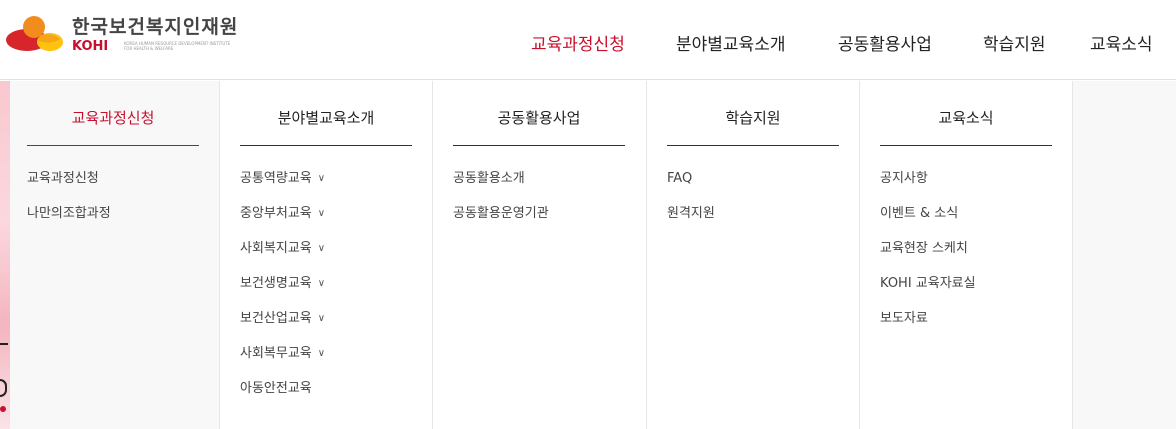 This screenshot has height=429, width=1176. Describe the element at coordinates (1121, 42) in the screenshot. I see `gnb-item-news: 교육소식` at that location.